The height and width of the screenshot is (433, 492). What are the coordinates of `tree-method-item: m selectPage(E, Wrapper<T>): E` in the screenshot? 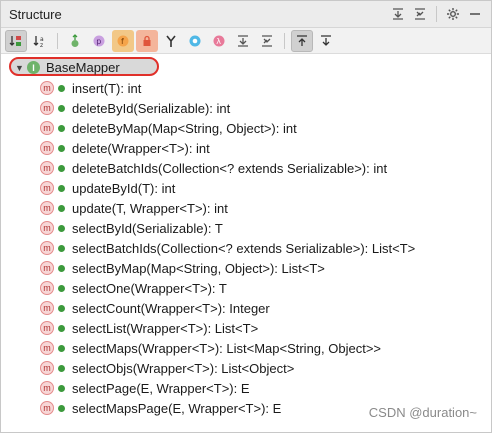 It's located at (246, 388).